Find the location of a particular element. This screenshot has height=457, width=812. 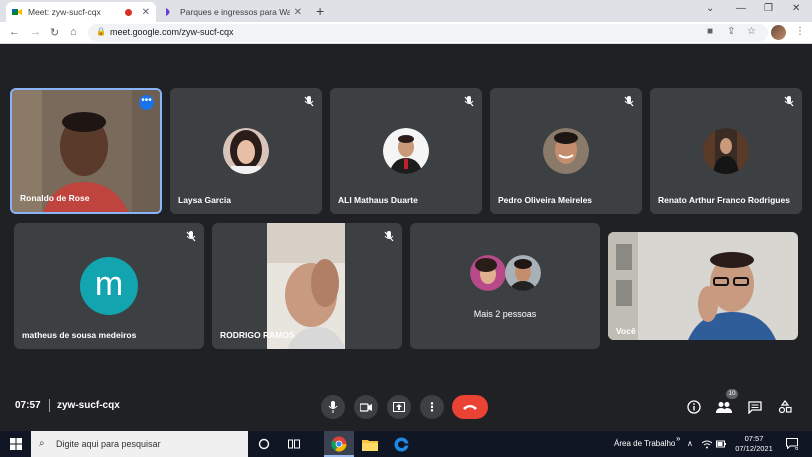

meeting-controls: 07:57 zyw-sucf-cqx ⋮ 10 is located at coordinates (406, 407).